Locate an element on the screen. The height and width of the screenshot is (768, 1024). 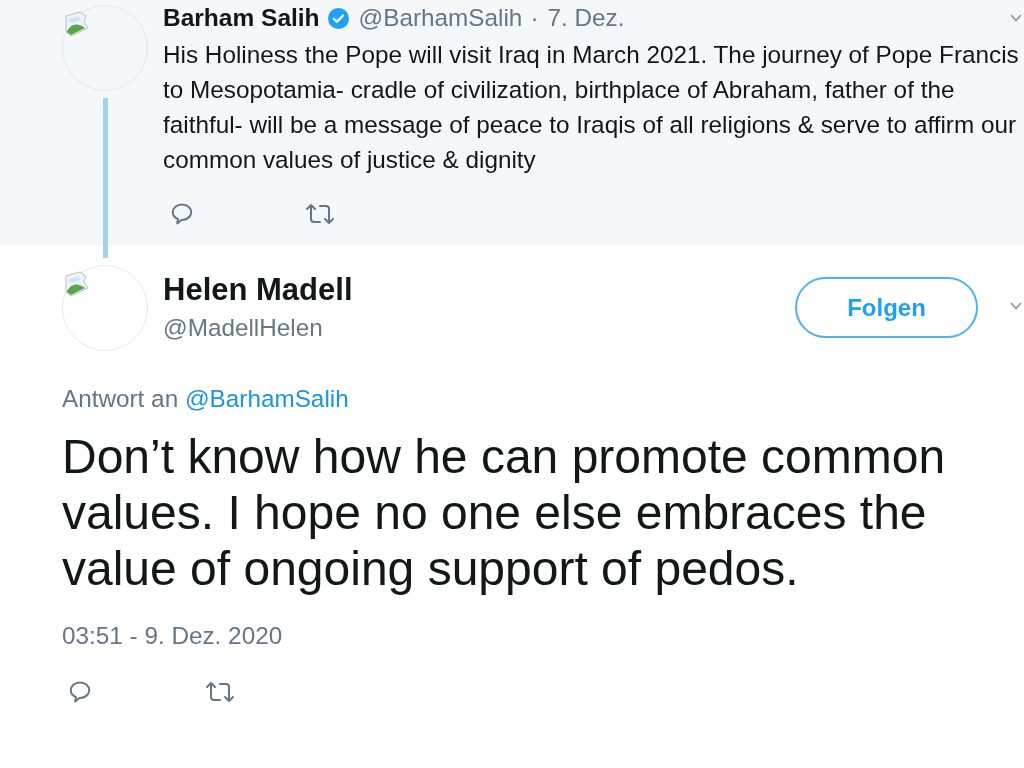
author-handle: @MadellHelen is located at coordinates (243, 328).